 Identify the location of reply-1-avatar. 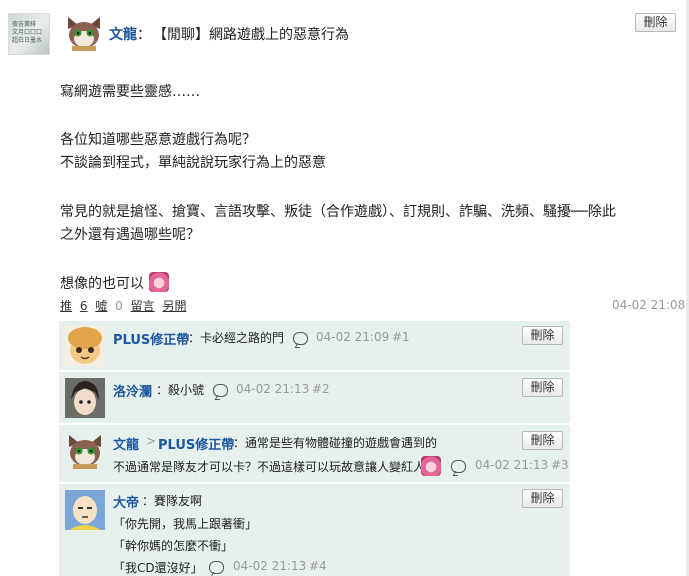
(85, 346).